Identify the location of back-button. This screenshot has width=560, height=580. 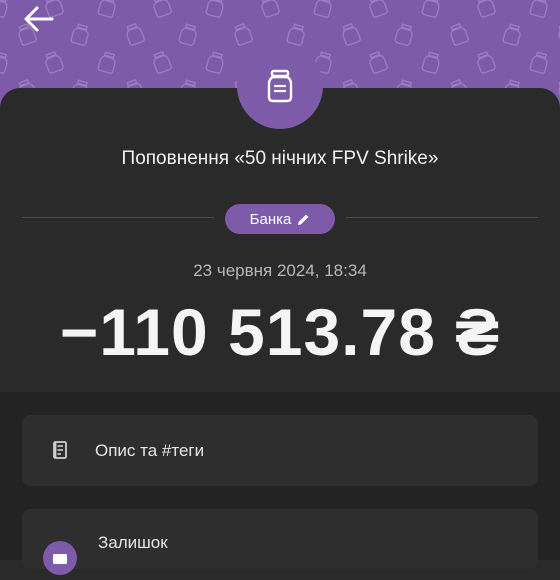
(39, 19).